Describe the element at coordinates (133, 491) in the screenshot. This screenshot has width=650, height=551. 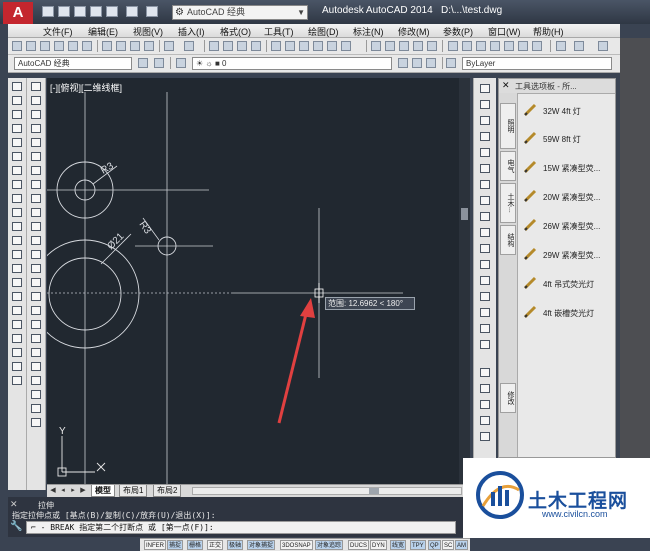
I see `tab-layout1: 布局1` at that location.